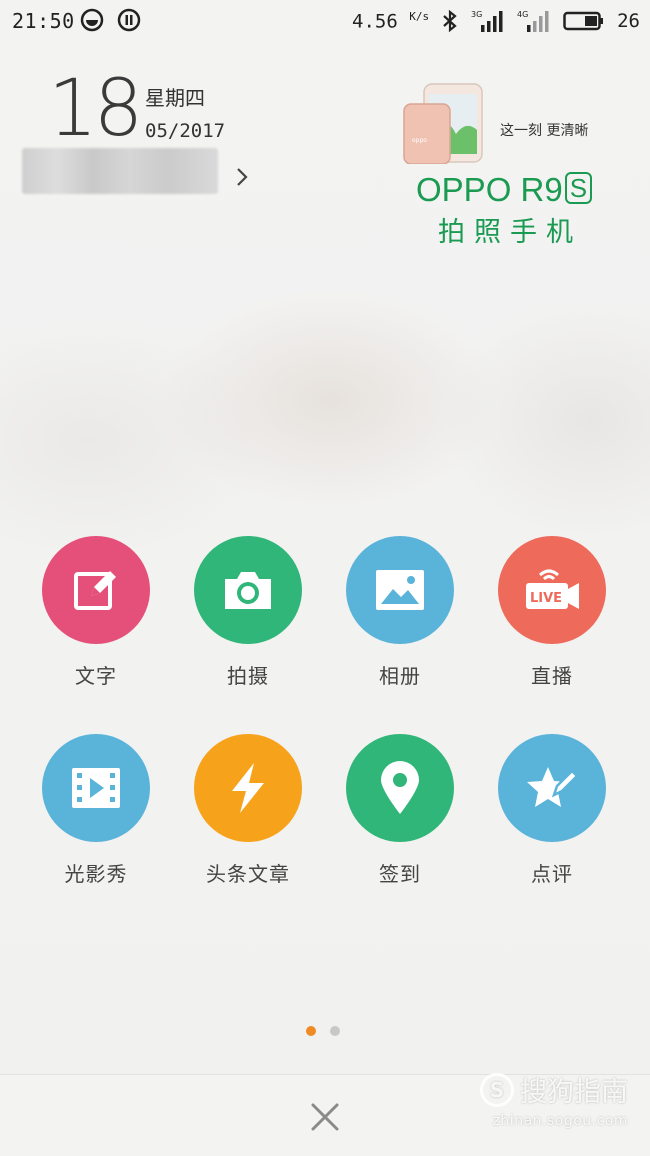 The width and height of the screenshot is (650, 1156). I want to click on share-item-label: 相册, so click(400, 676).